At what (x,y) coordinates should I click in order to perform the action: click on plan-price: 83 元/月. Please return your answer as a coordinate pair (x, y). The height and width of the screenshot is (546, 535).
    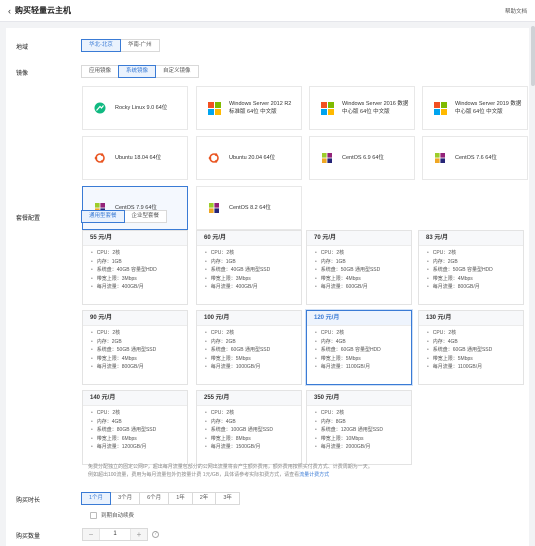
    Looking at the image, I should click on (471, 238).